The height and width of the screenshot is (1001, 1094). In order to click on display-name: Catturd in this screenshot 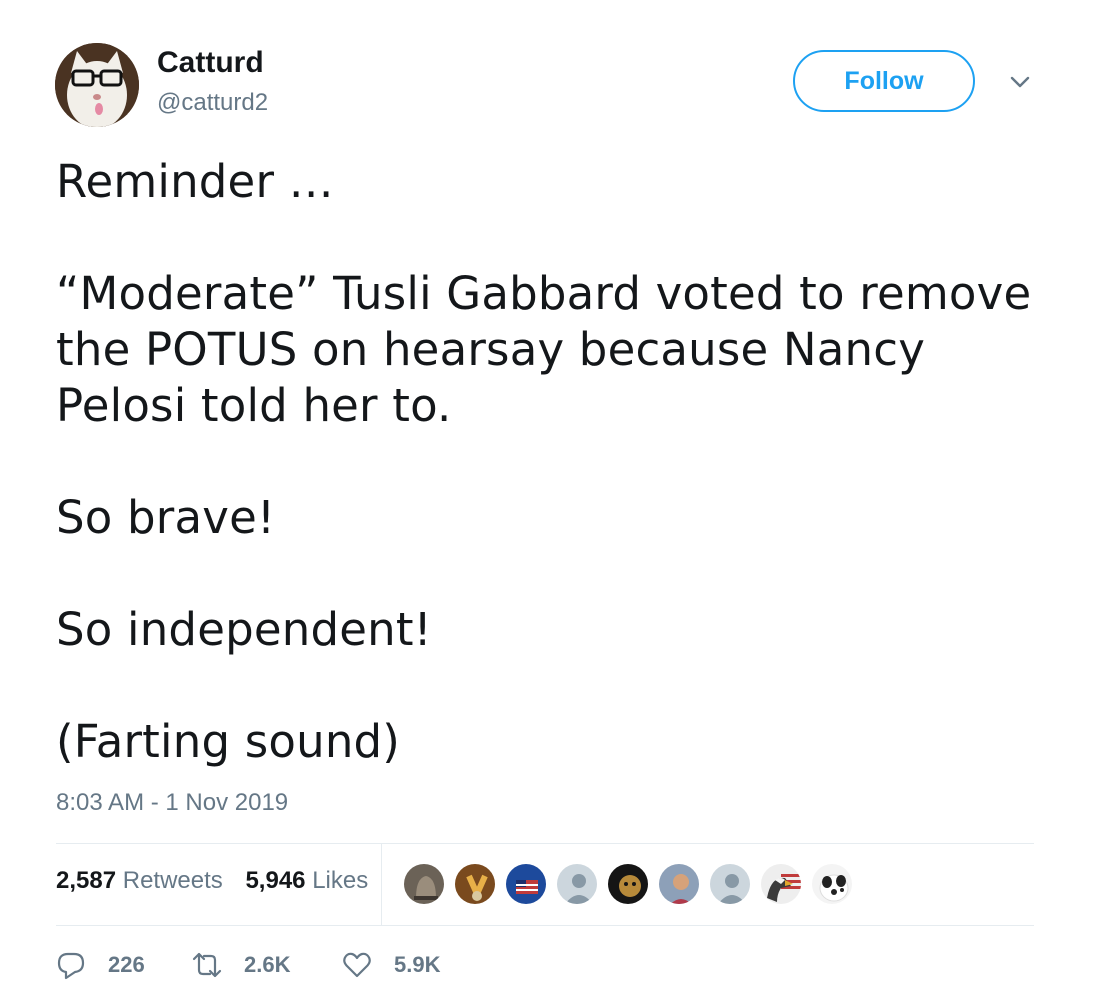, I will do `click(210, 63)`.